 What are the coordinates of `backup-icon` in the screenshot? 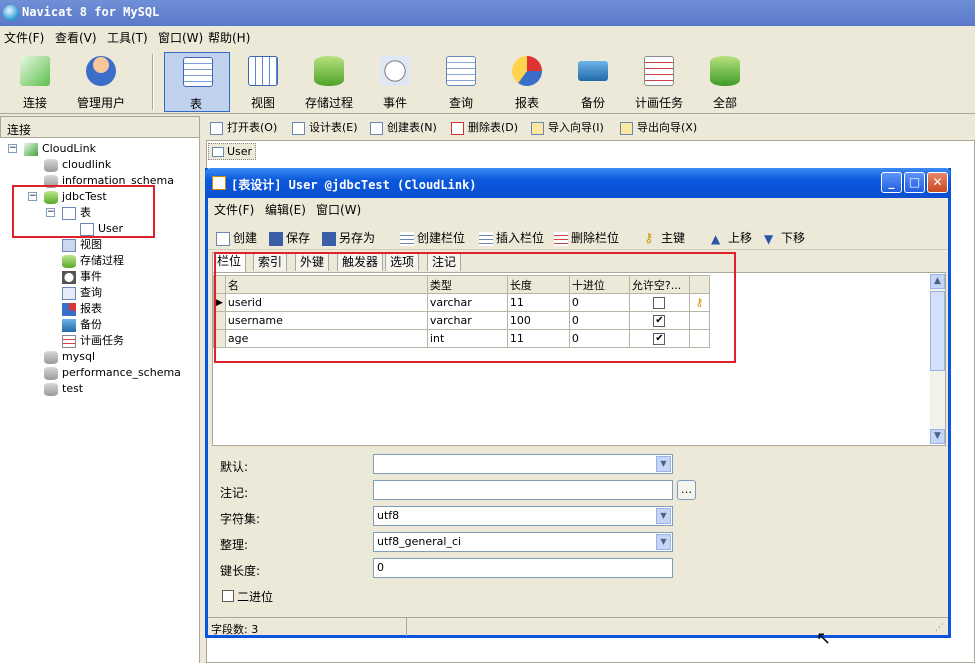 It's located at (593, 71).